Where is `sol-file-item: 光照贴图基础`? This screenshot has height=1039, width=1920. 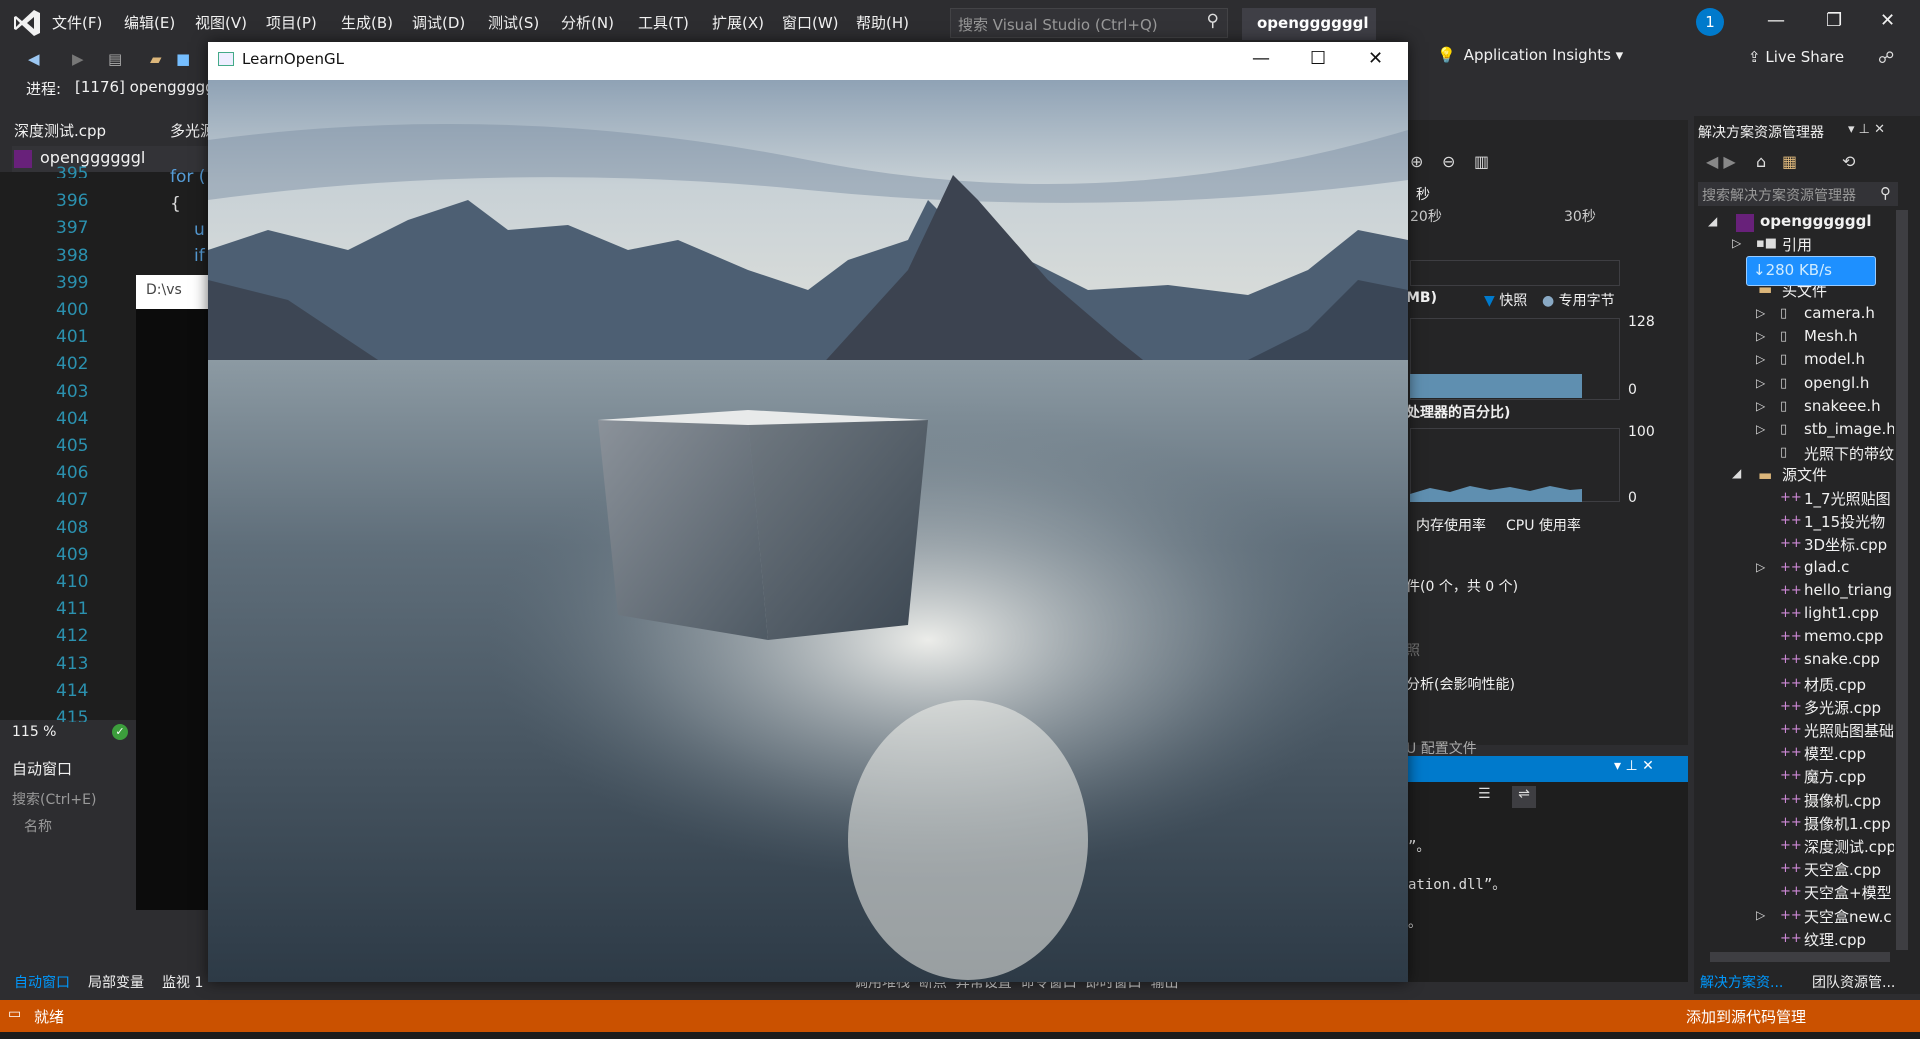 sol-file-item: 光照贴图基础 is located at coordinates (1849, 730).